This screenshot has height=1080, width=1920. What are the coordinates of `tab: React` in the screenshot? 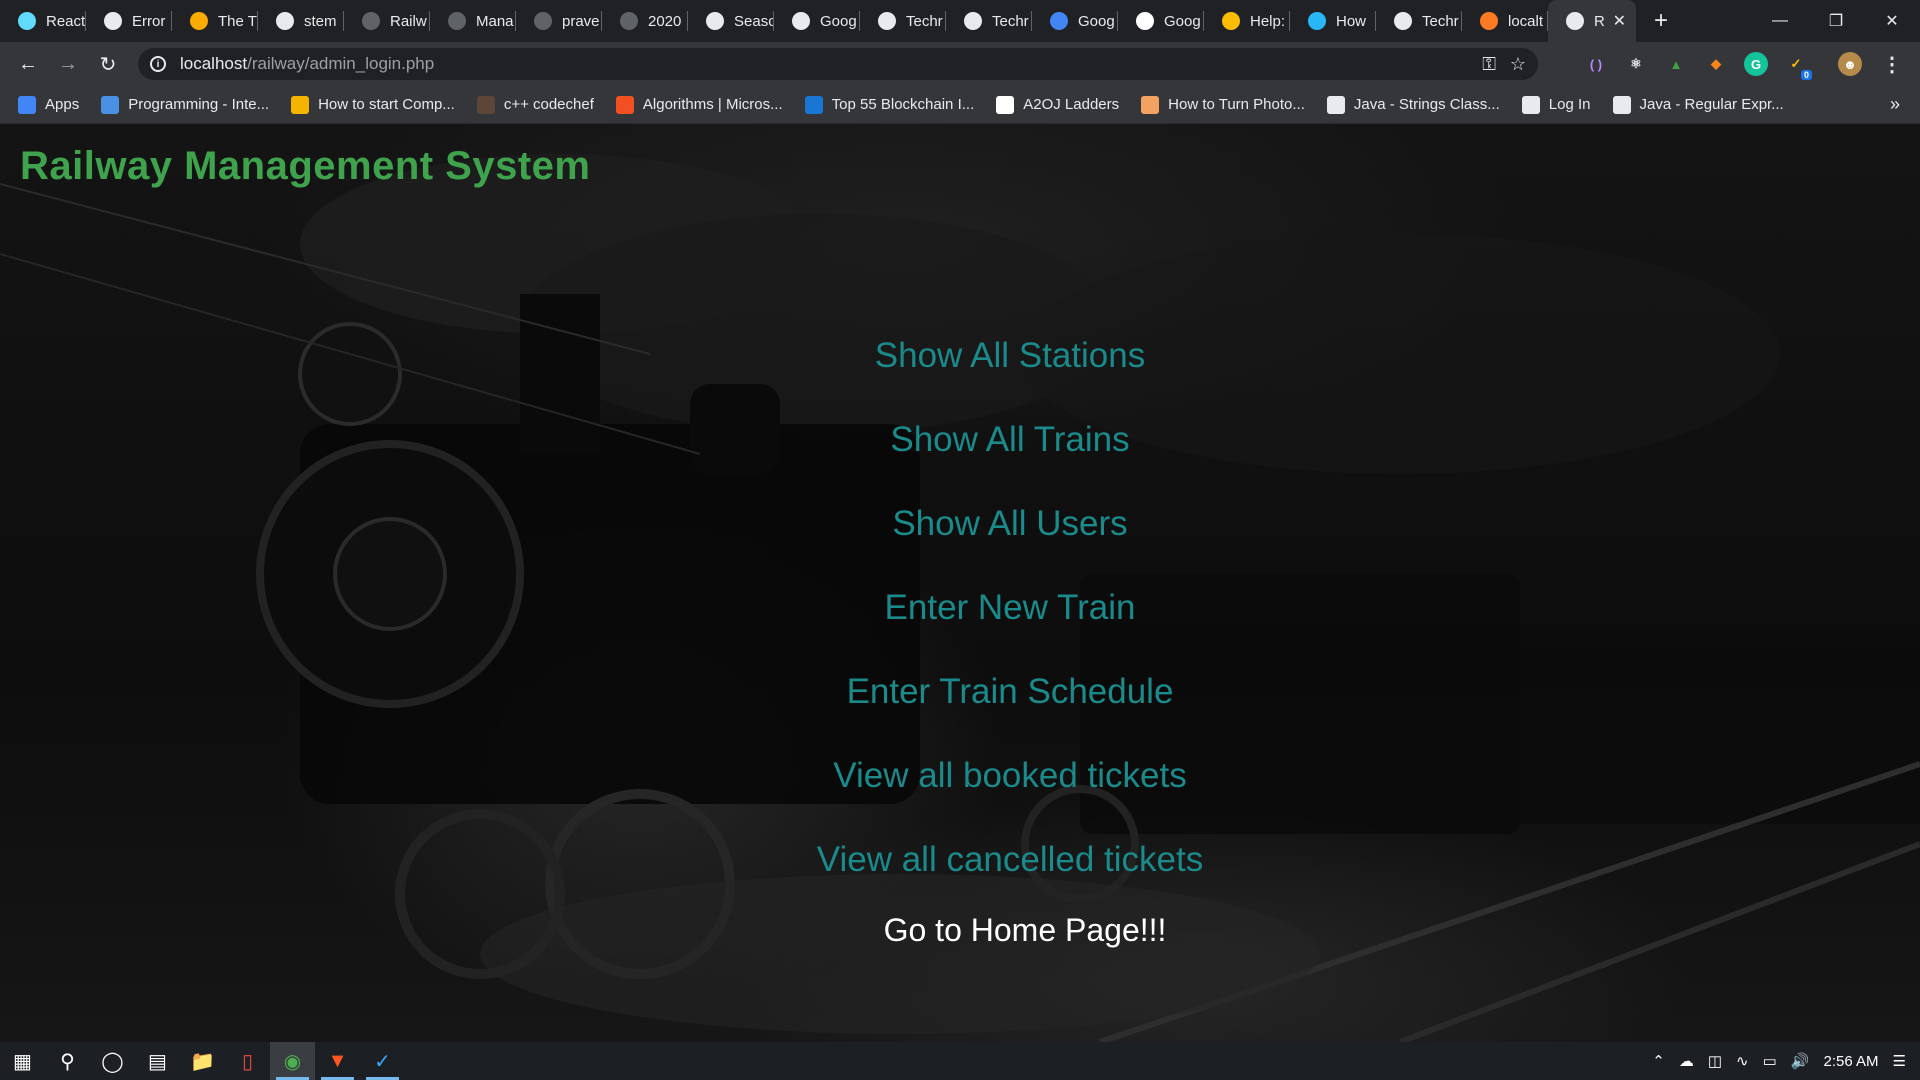 It's located at (43, 21).